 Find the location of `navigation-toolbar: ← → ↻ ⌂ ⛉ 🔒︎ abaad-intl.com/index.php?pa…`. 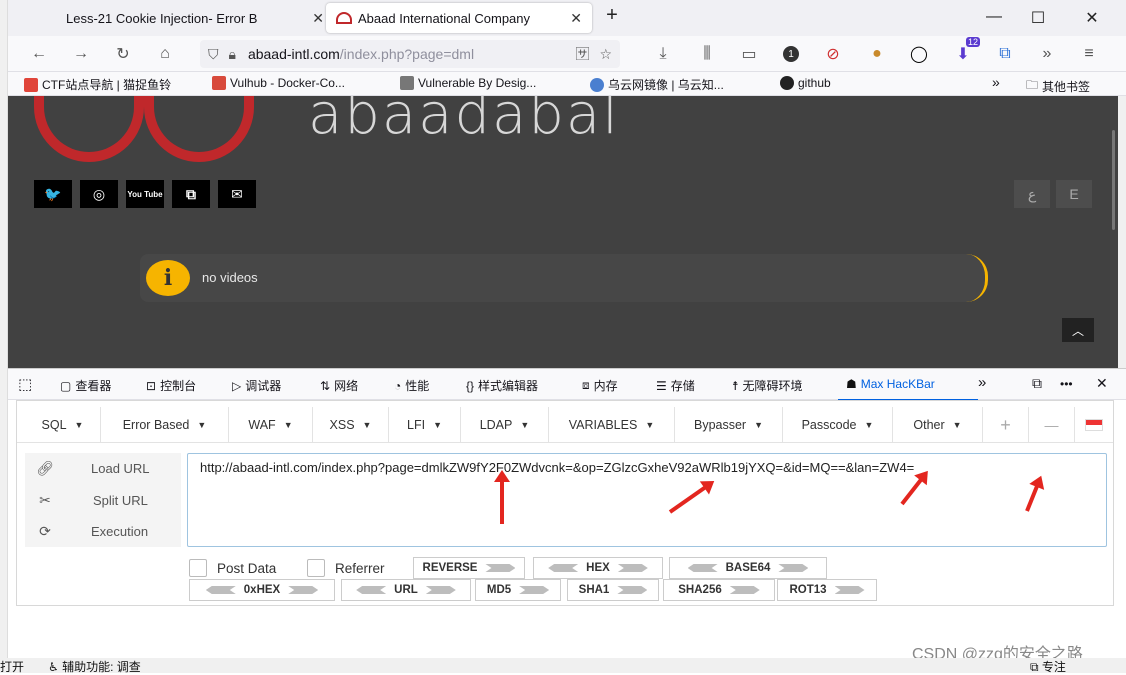

navigation-toolbar: ← → ↻ ⌂ ⛉ 🔒︎ abaad-intl.com/index.php?pa… is located at coordinates (567, 54).